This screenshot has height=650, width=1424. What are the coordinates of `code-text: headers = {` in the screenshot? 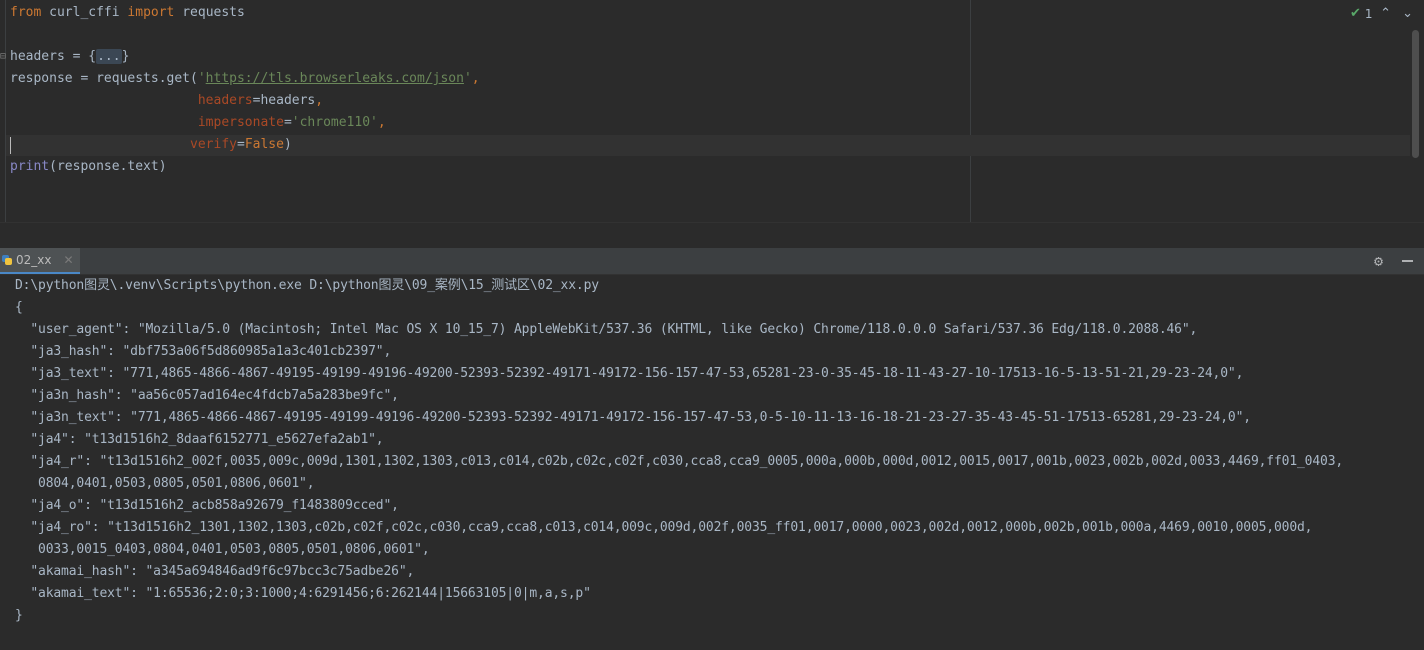 It's located at (53, 56).